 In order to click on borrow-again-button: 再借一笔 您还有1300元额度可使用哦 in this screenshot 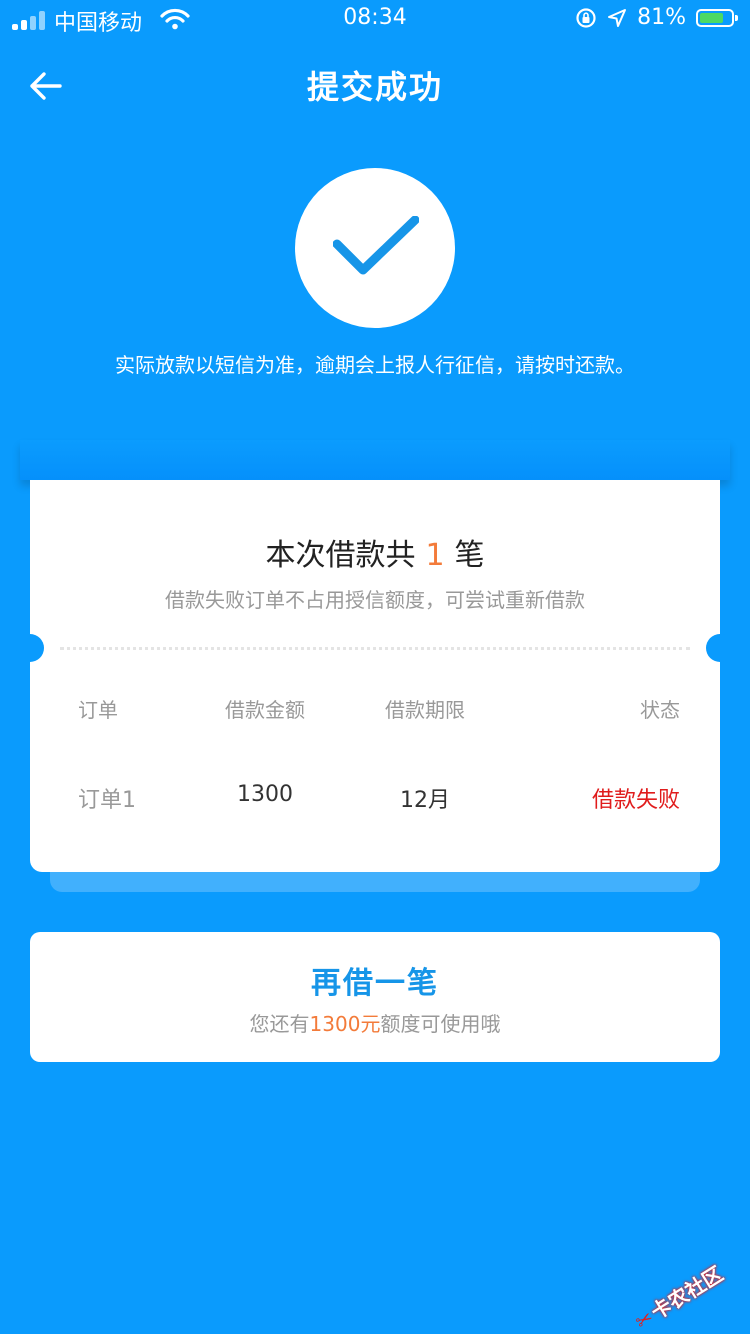, I will do `click(375, 997)`.